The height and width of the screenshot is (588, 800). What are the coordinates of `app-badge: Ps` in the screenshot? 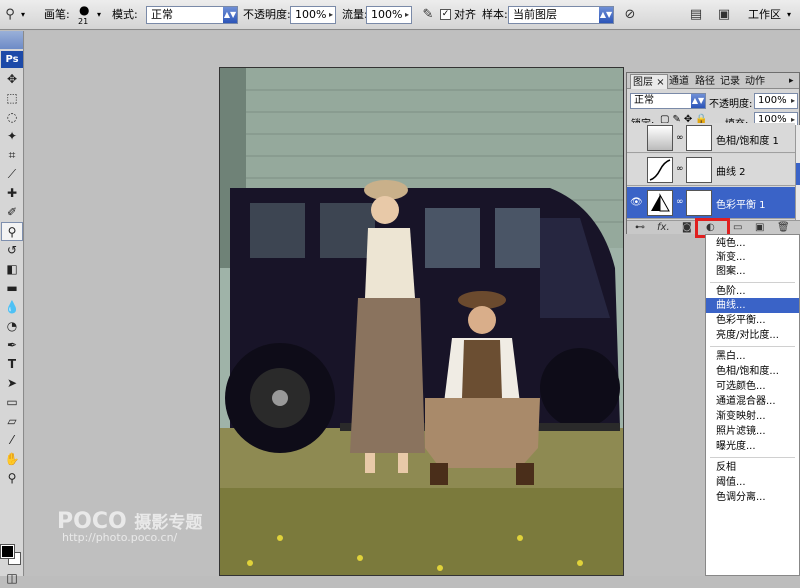 It's located at (12, 59).